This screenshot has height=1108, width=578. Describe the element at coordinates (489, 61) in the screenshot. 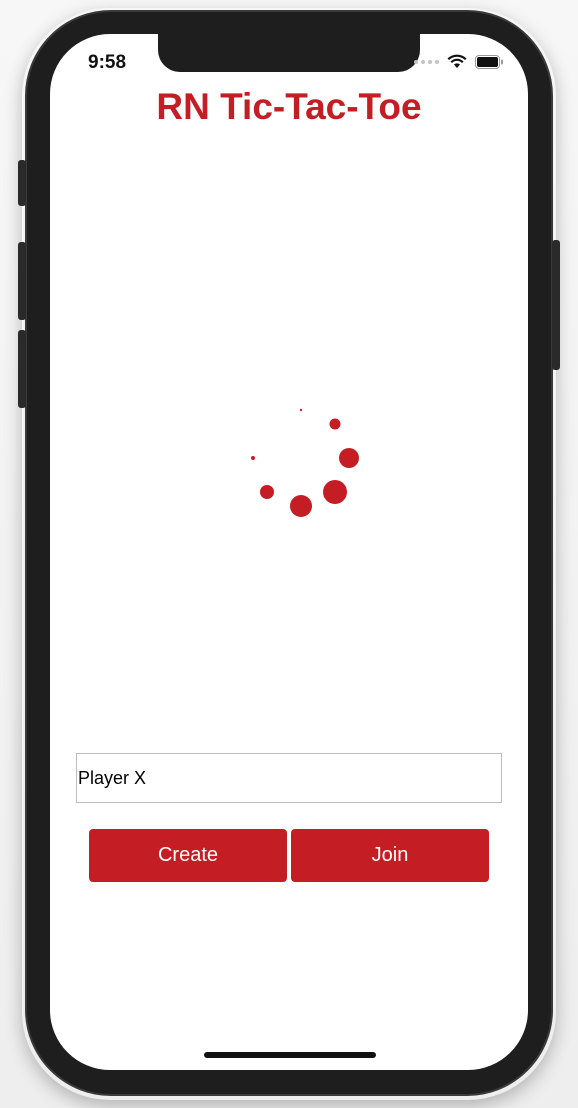

I see `battery-icon` at that location.